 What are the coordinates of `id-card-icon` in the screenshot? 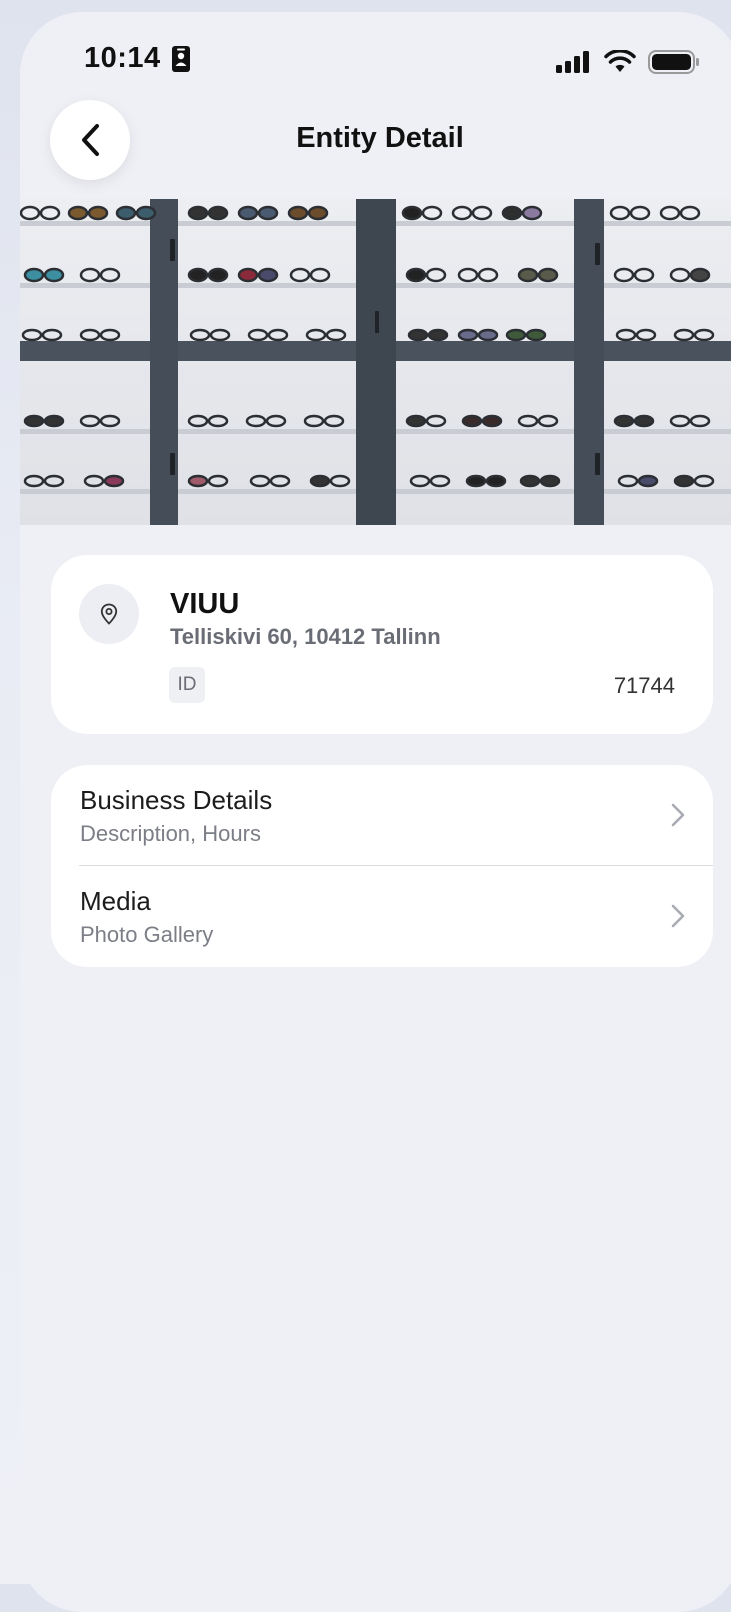 It's located at (181, 59).